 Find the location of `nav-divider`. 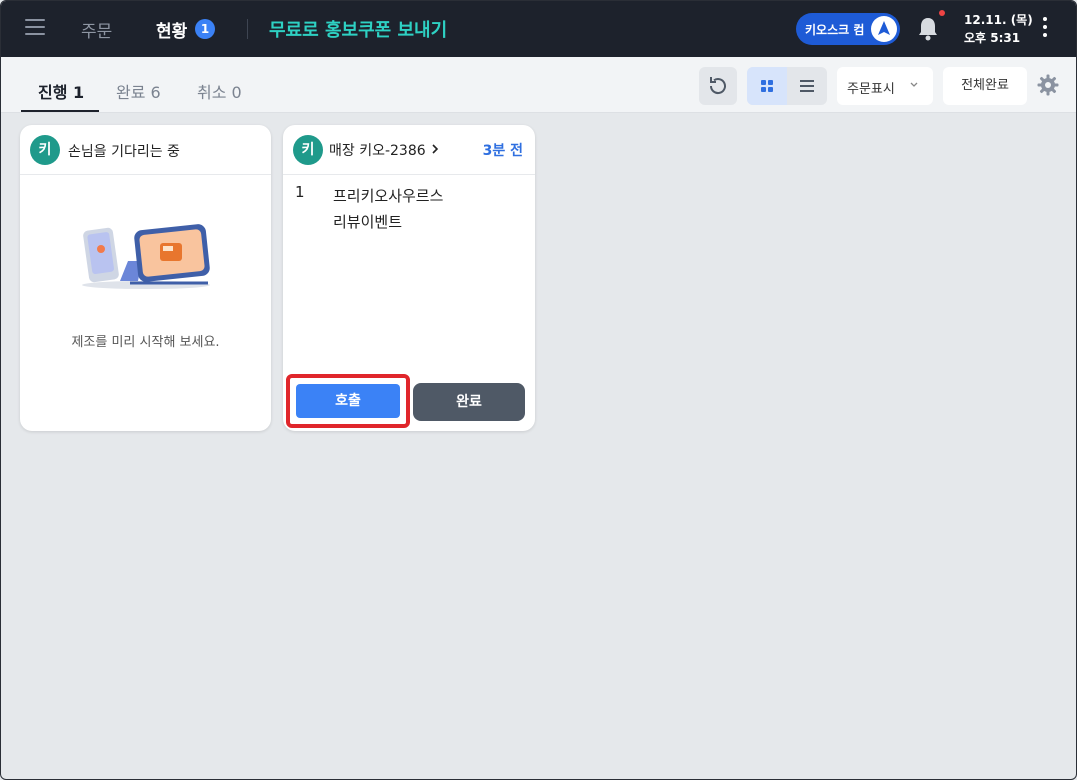

nav-divider is located at coordinates (247, 29).